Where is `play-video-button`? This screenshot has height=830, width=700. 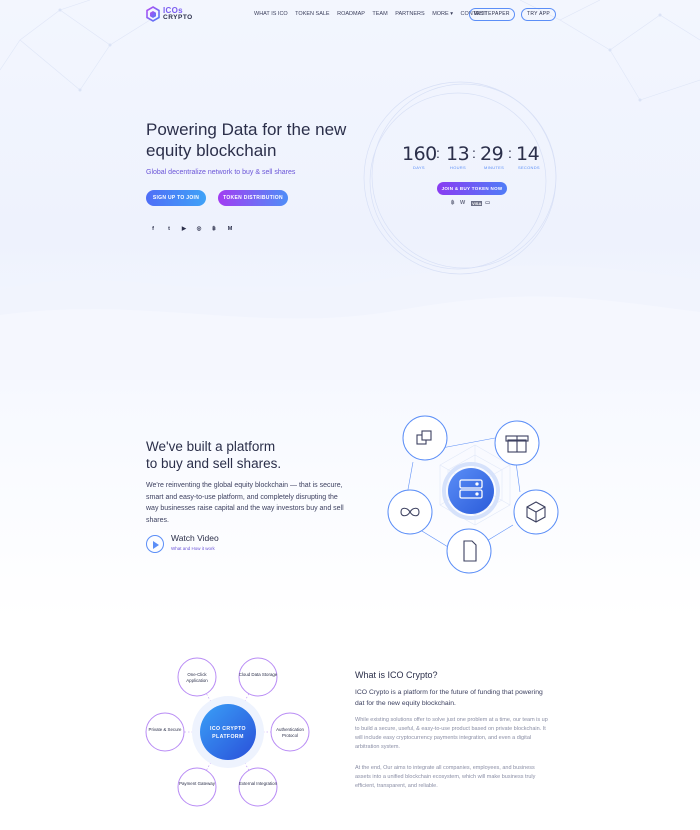
play-video-button is located at coordinates (155, 544).